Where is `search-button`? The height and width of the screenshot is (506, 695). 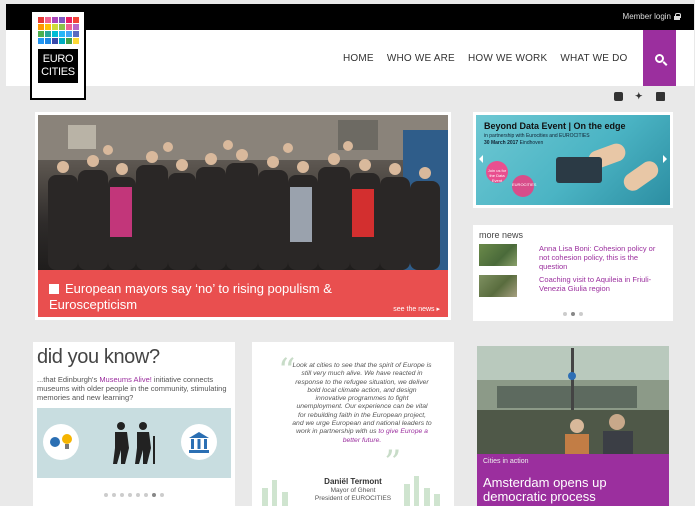 search-button is located at coordinates (659, 58).